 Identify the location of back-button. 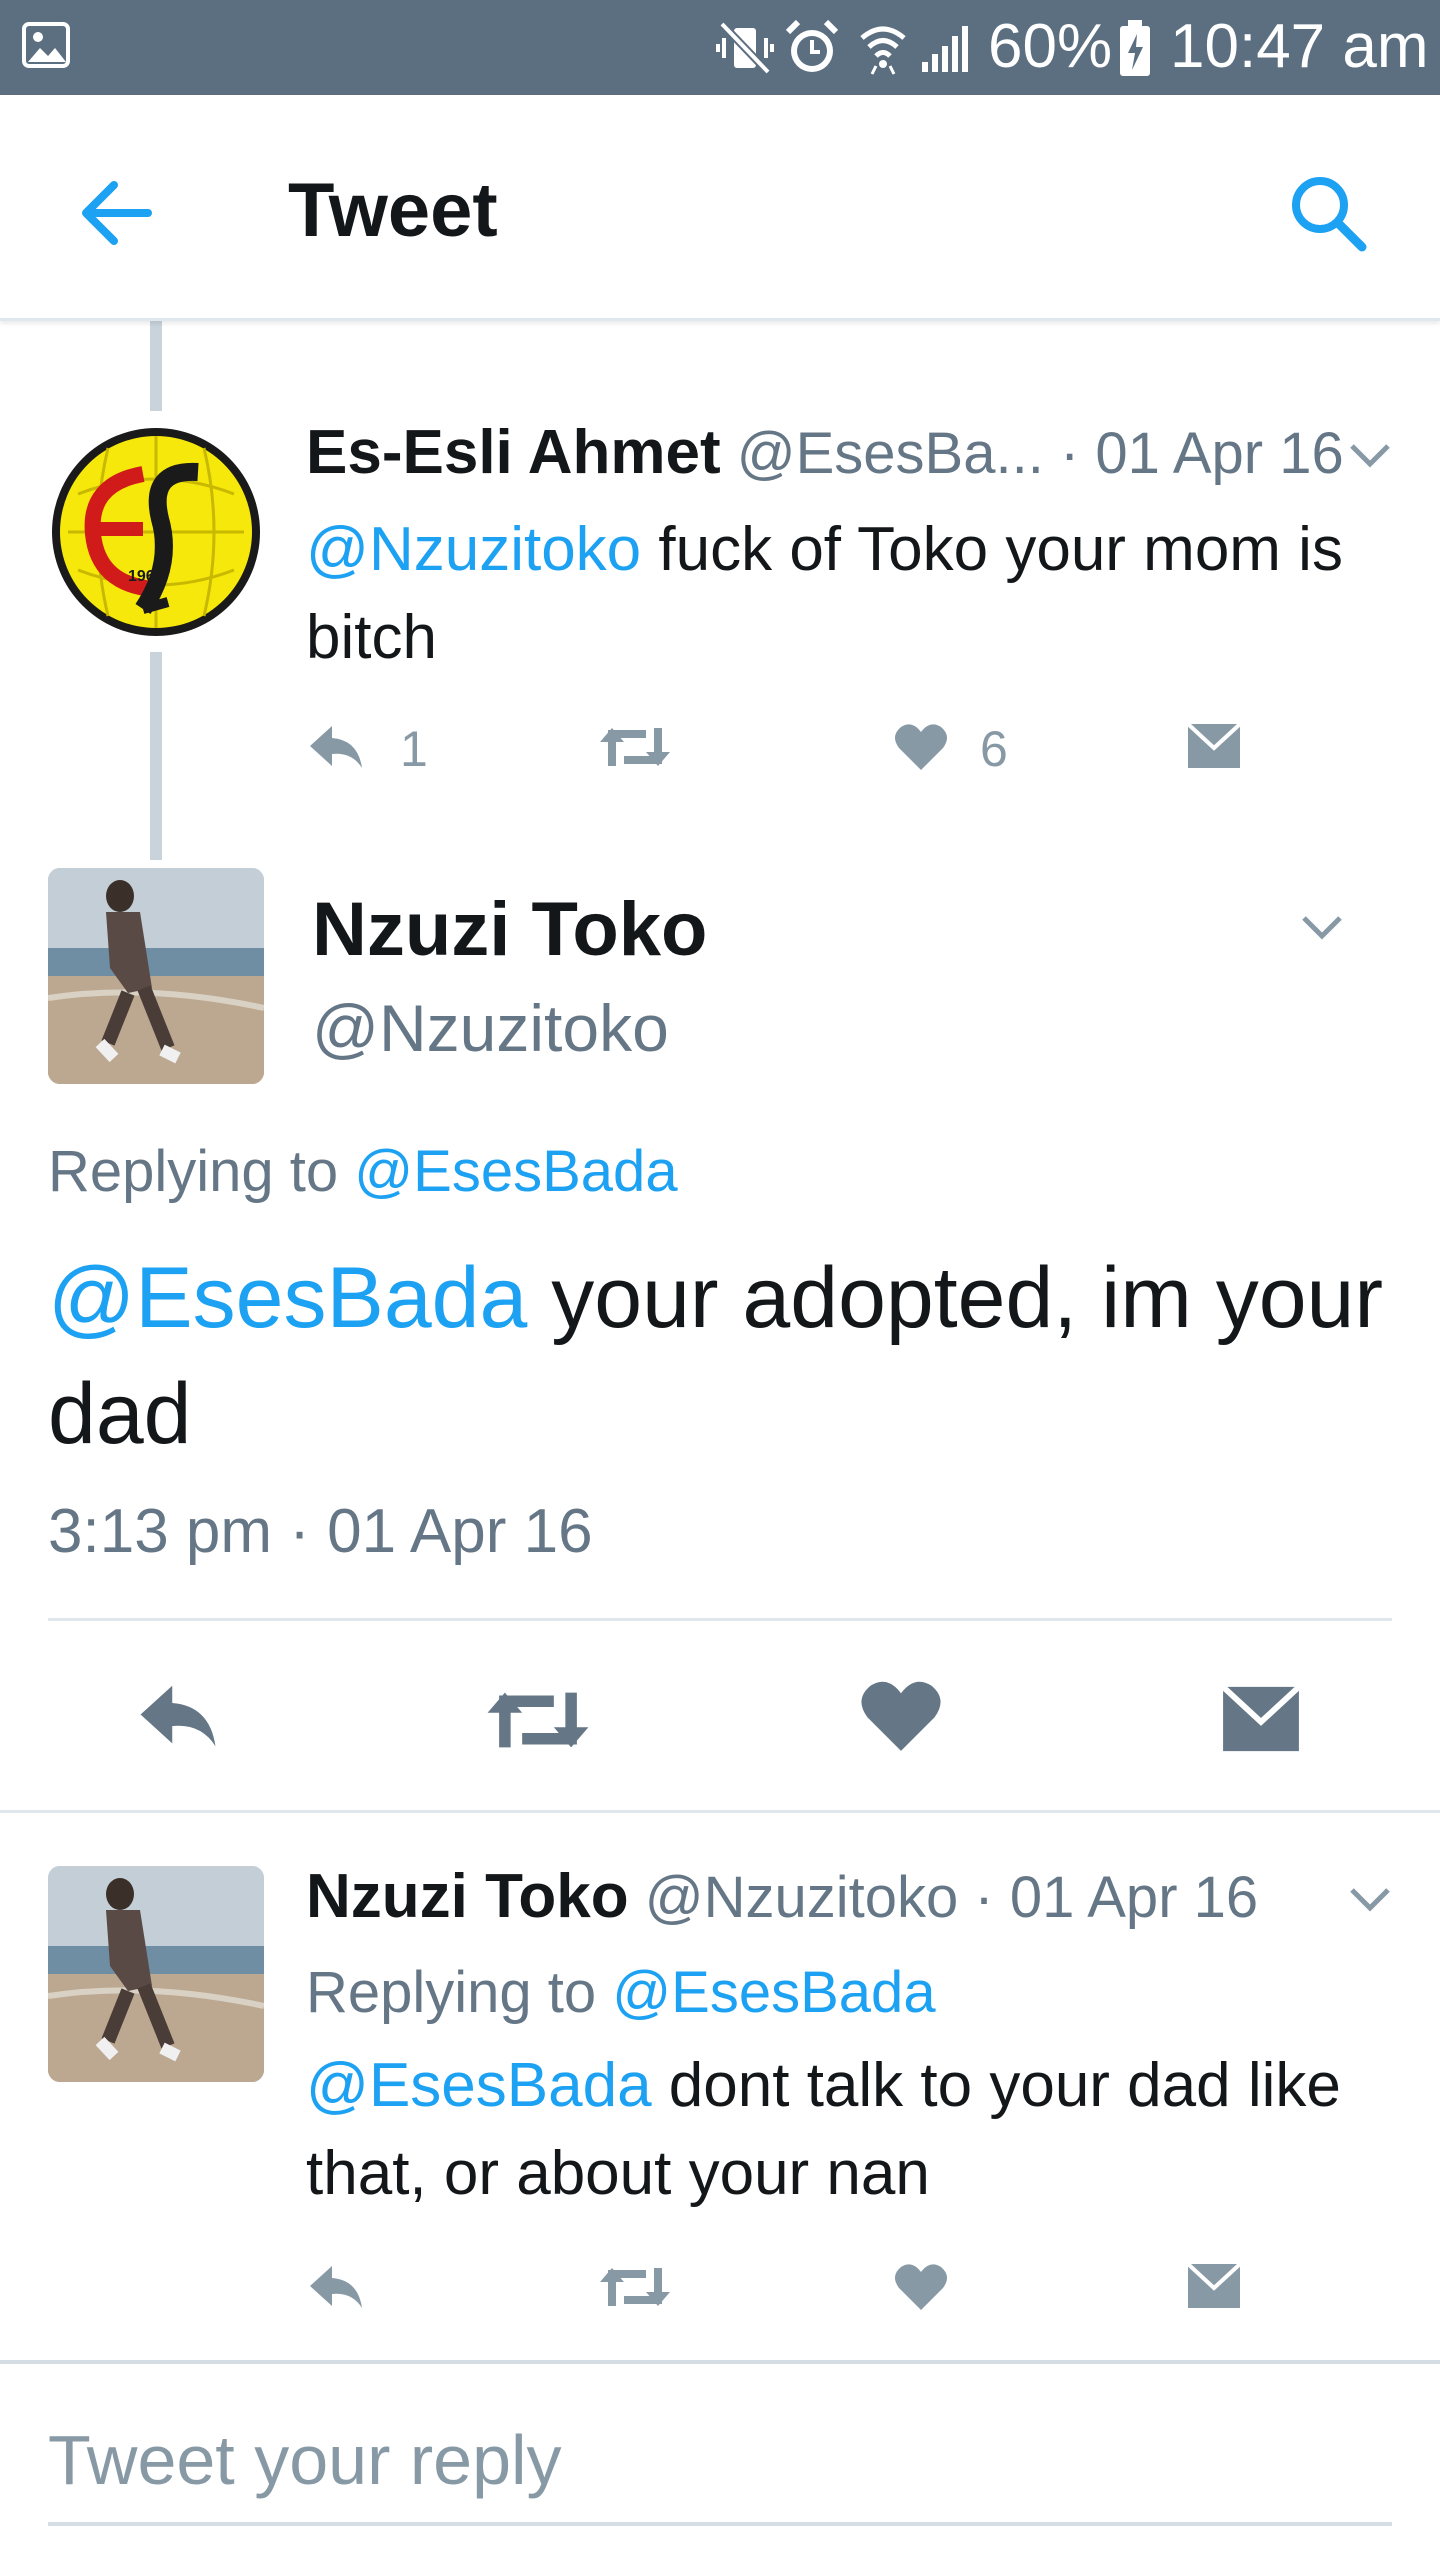
(116, 213).